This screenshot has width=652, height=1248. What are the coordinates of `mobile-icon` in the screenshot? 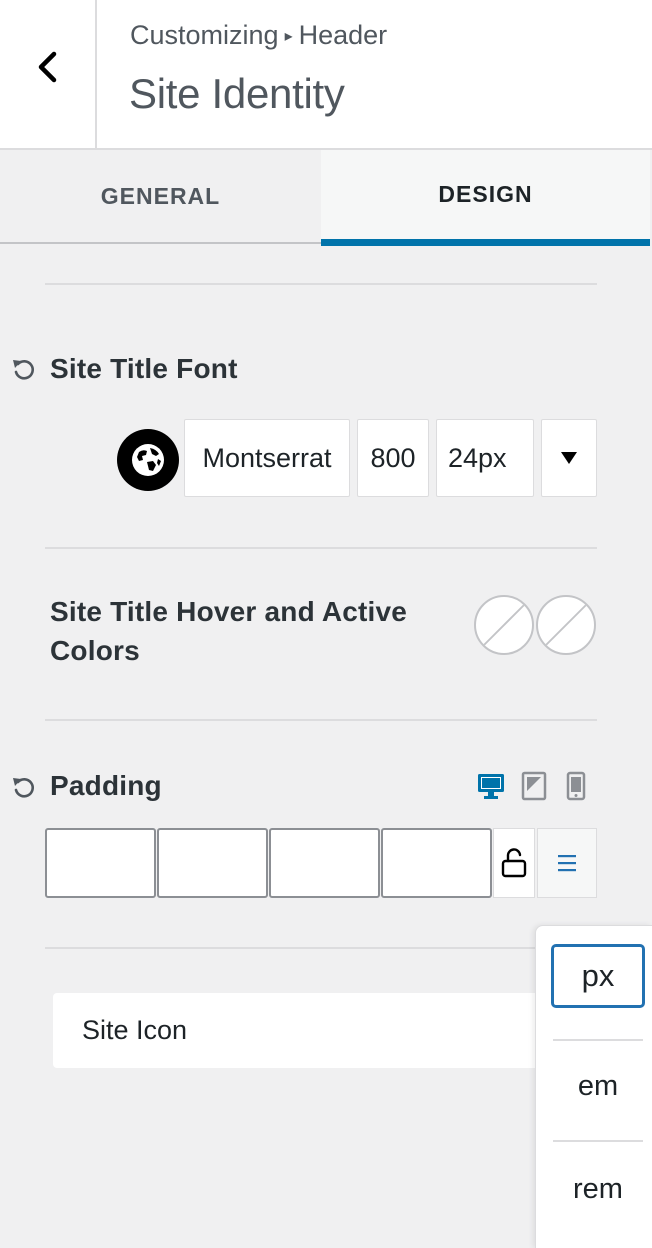 It's located at (576, 786).